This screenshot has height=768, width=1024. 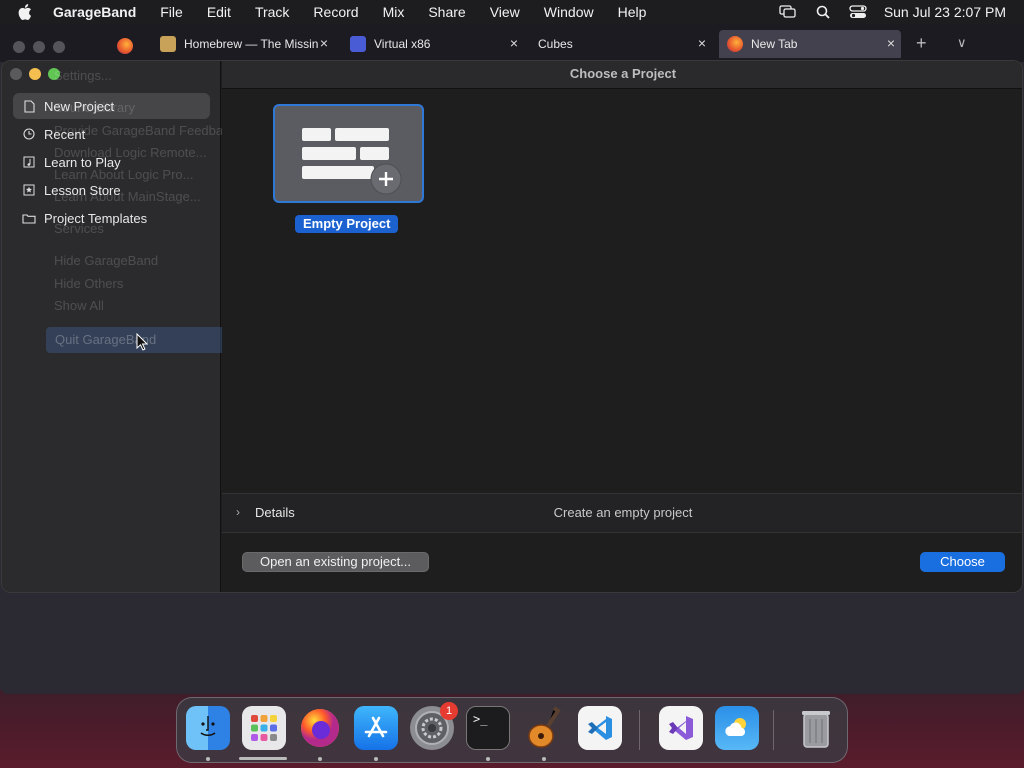 I want to click on chooser-title: Choose a Project, so click(x=622, y=75).